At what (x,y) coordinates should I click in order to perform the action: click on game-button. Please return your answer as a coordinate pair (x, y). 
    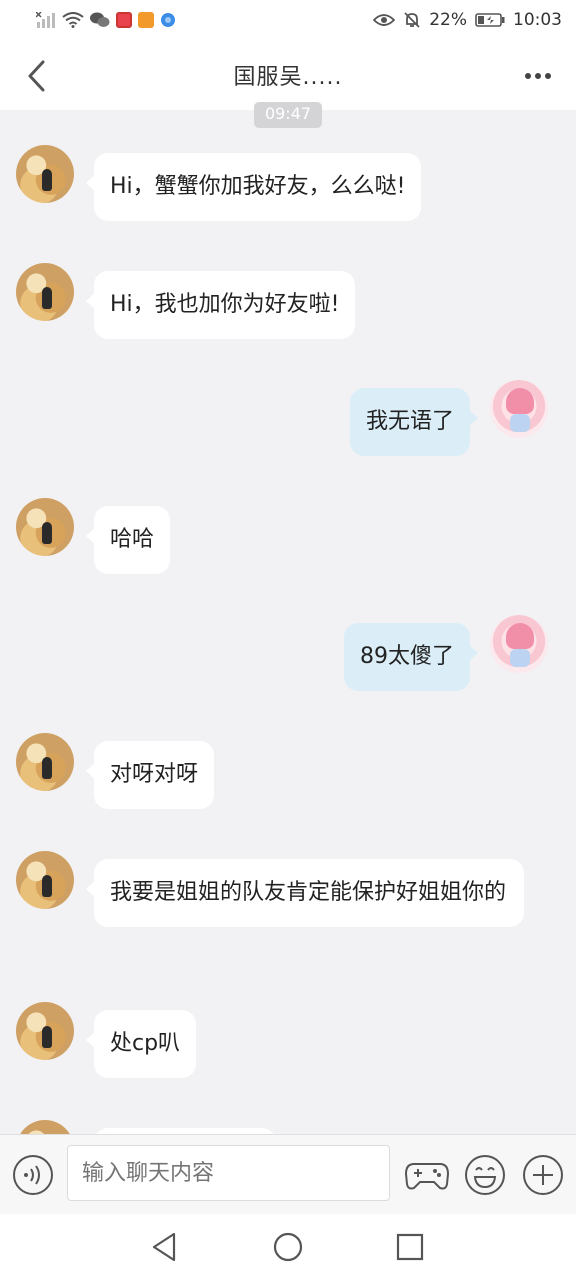
    Looking at the image, I should click on (427, 1175).